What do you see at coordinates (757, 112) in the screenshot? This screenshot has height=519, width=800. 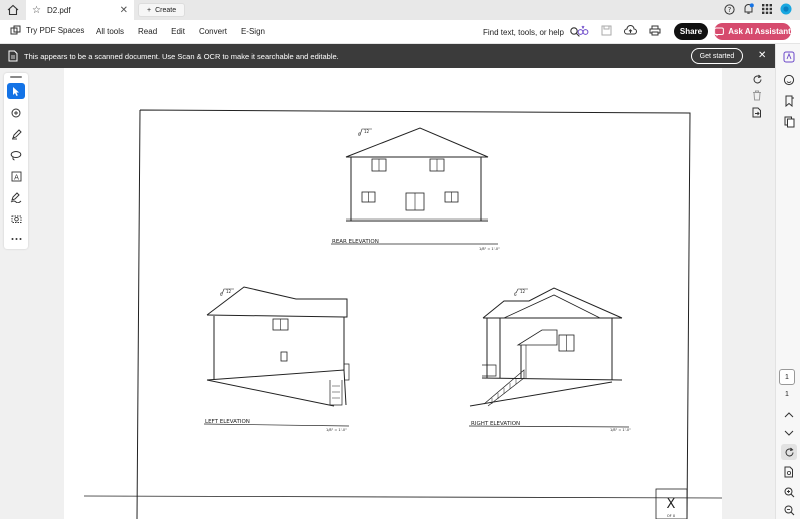 I see `extract-page-icon` at bounding box center [757, 112].